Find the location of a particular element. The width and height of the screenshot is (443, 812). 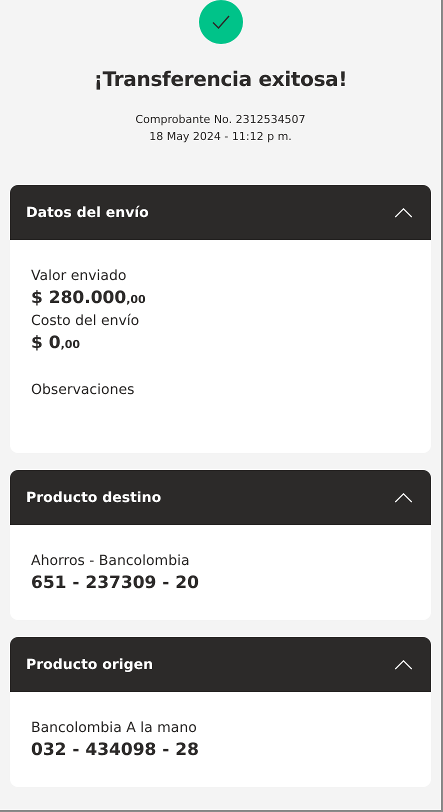

section-header: Producto destino is located at coordinates (220, 497).